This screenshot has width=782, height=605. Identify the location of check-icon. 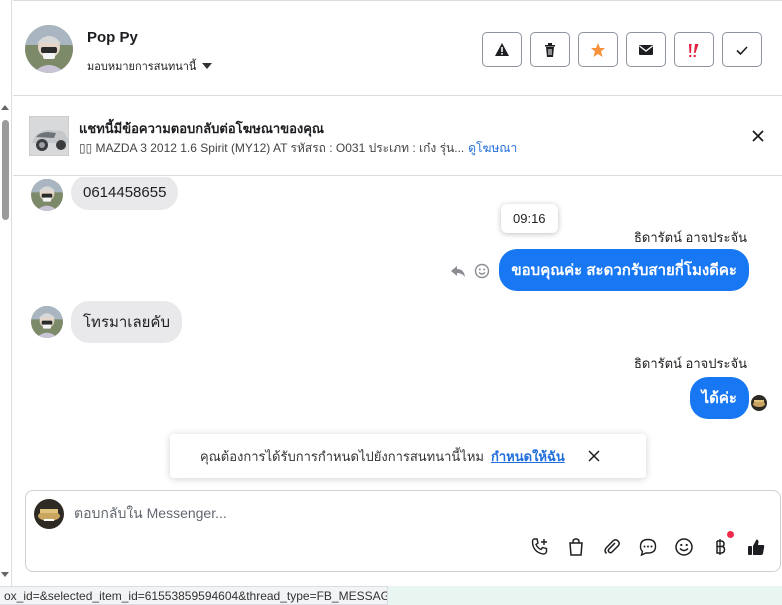
(742, 50).